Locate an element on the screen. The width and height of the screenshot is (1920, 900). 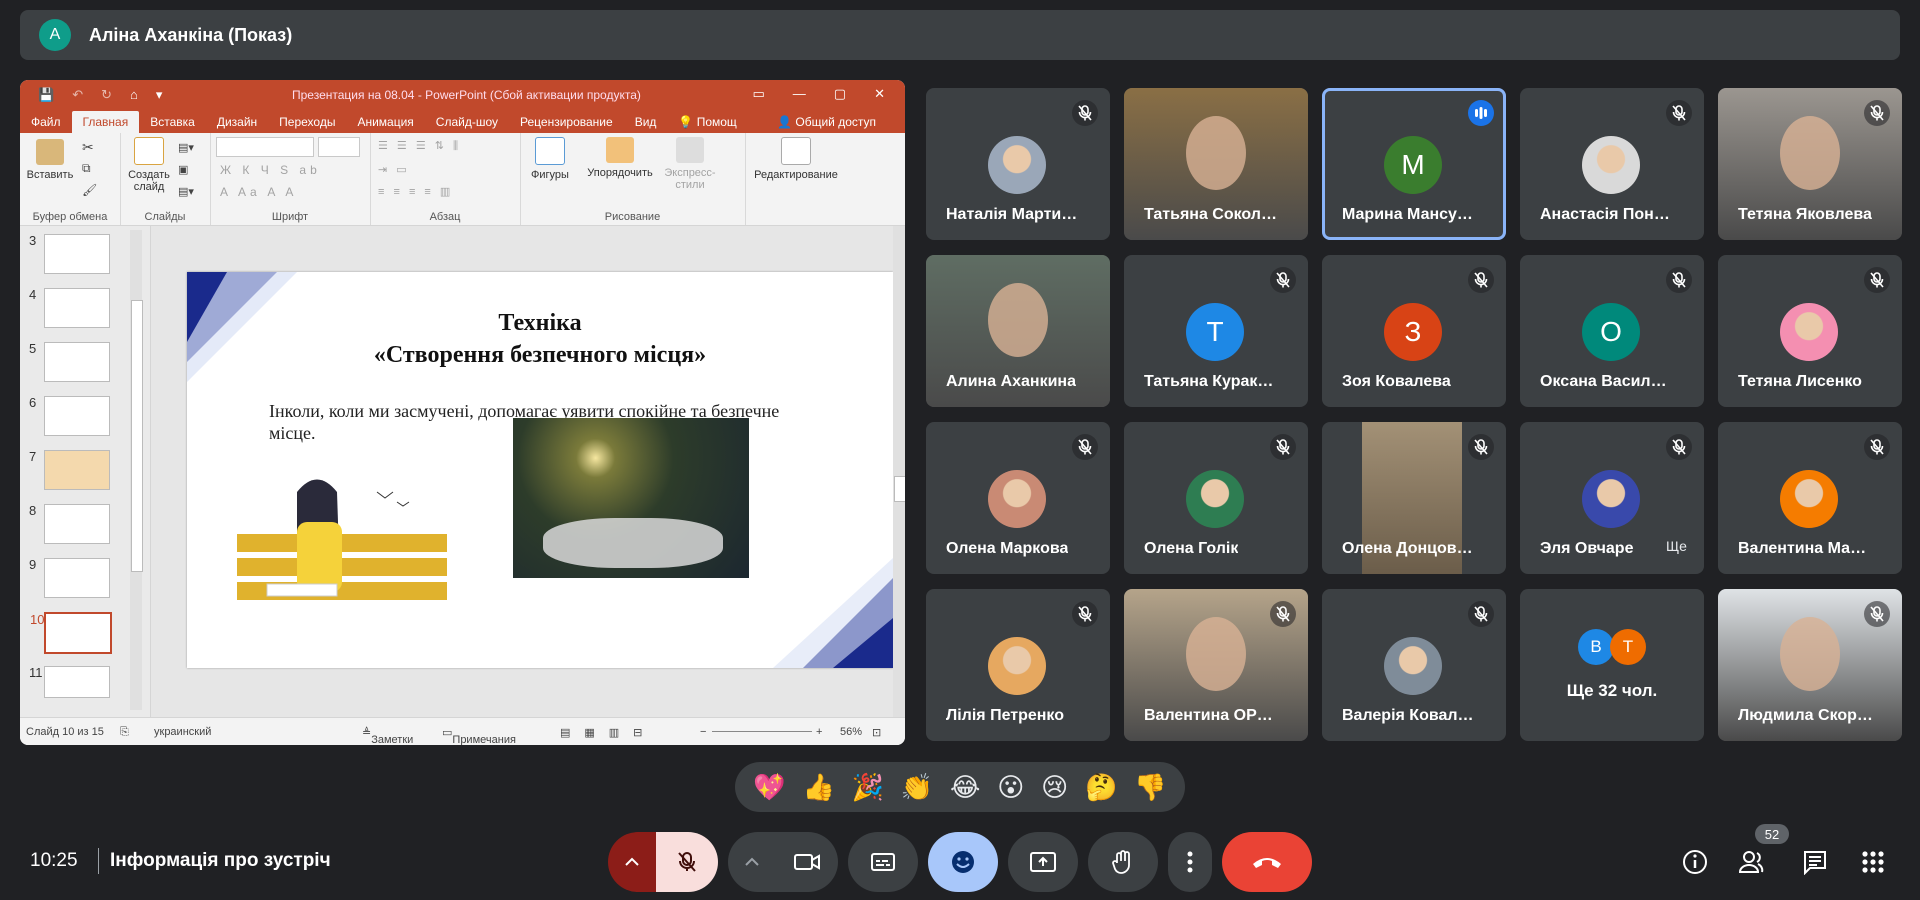
thumb-slide: 4 is located at coordinates (69, 307).